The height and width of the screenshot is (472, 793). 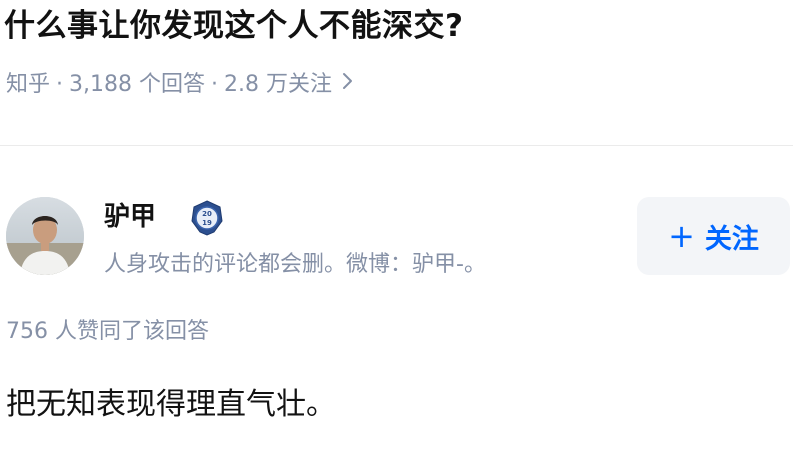 What do you see at coordinates (207, 223) in the screenshot?
I see `badge-year-bottom: 19` at bounding box center [207, 223].